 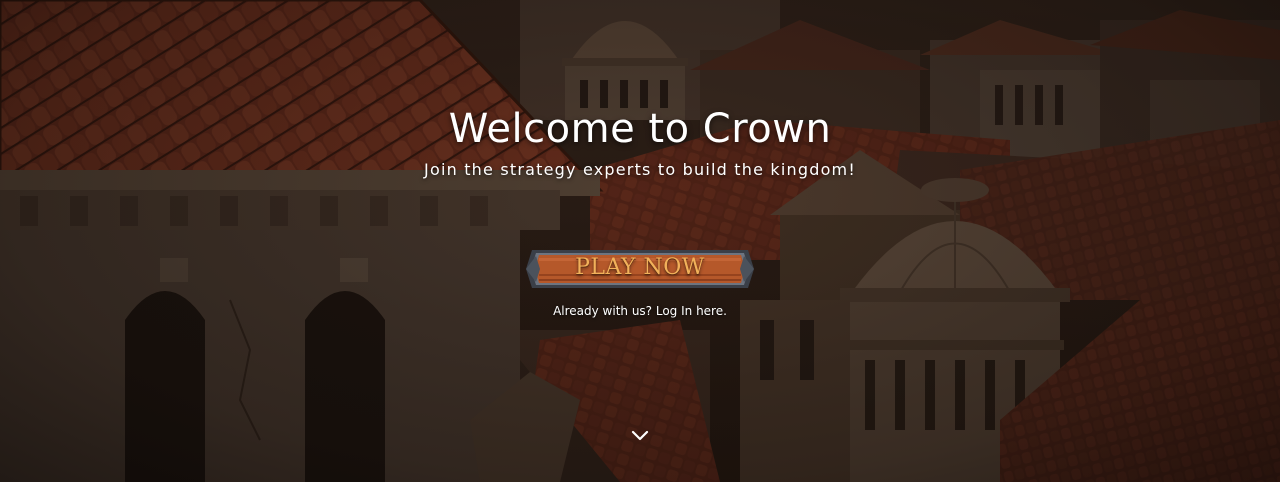 I want to click on play-now-label: PLAY NOW, so click(x=640, y=267).